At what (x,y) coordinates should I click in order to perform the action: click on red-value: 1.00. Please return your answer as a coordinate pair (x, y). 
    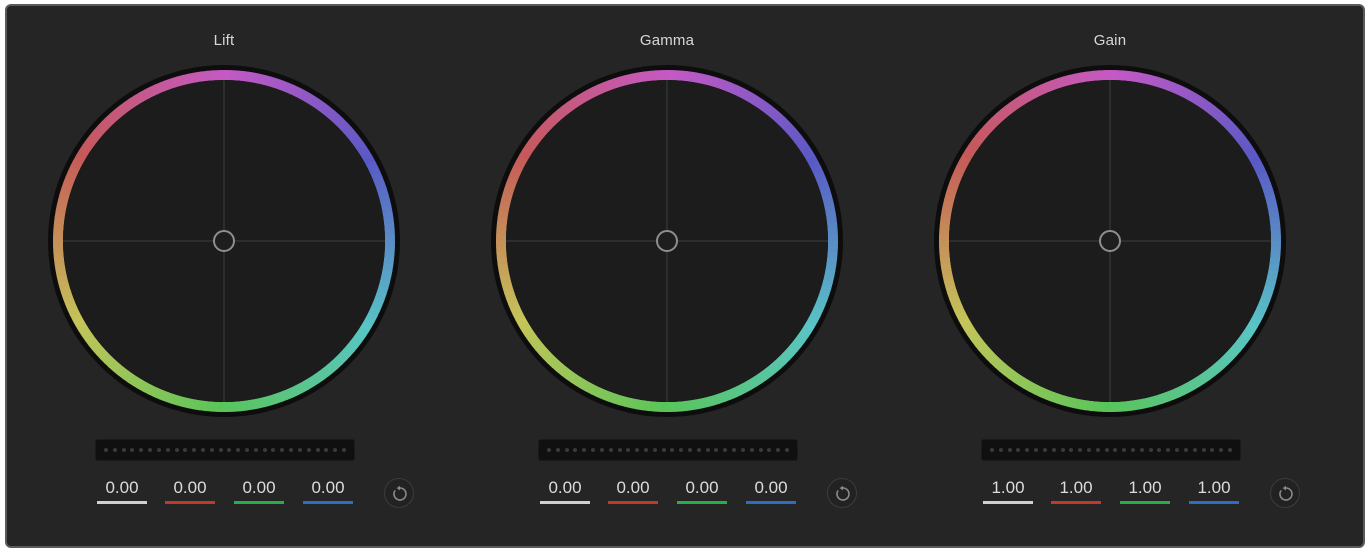
    Looking at the image, I should click on (1076, 491).